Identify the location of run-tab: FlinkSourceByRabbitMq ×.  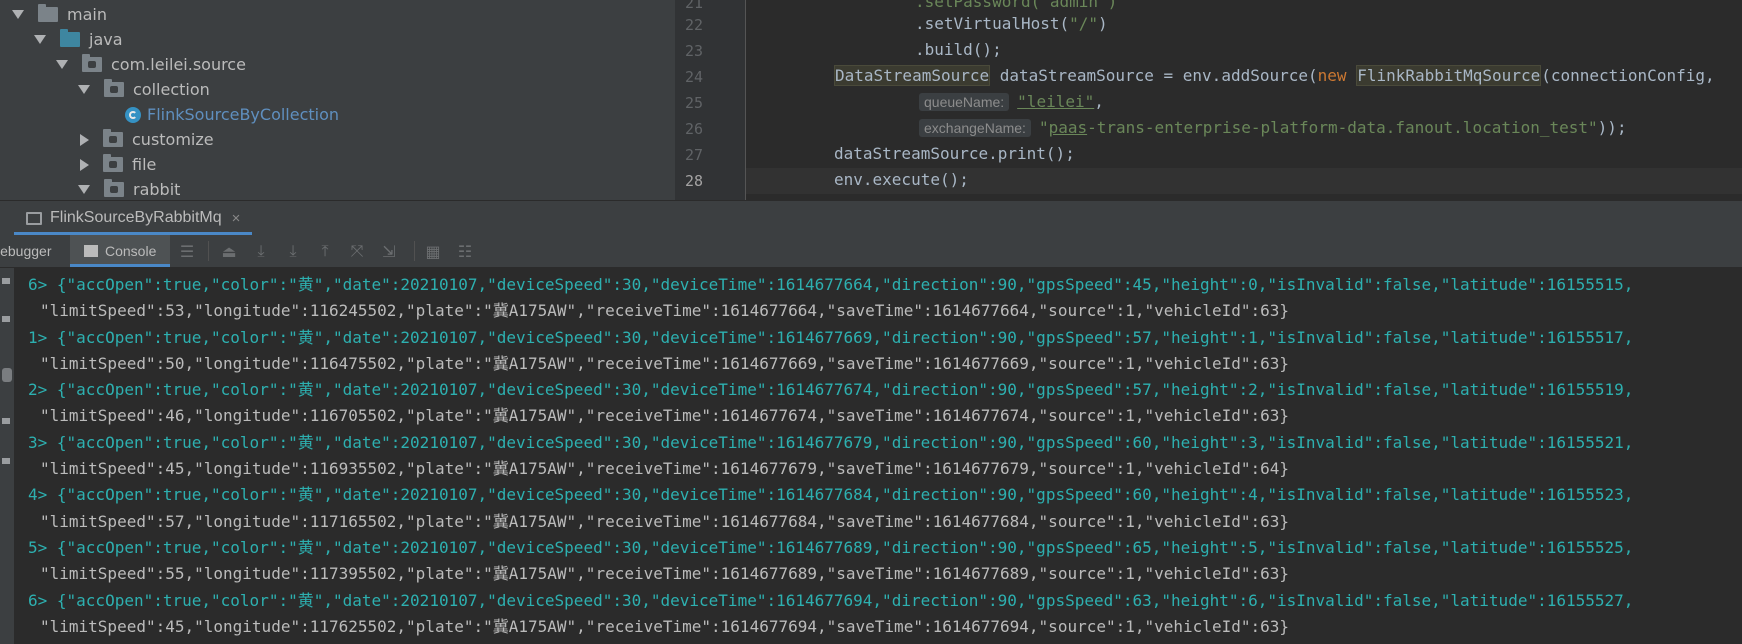
(133, 218).